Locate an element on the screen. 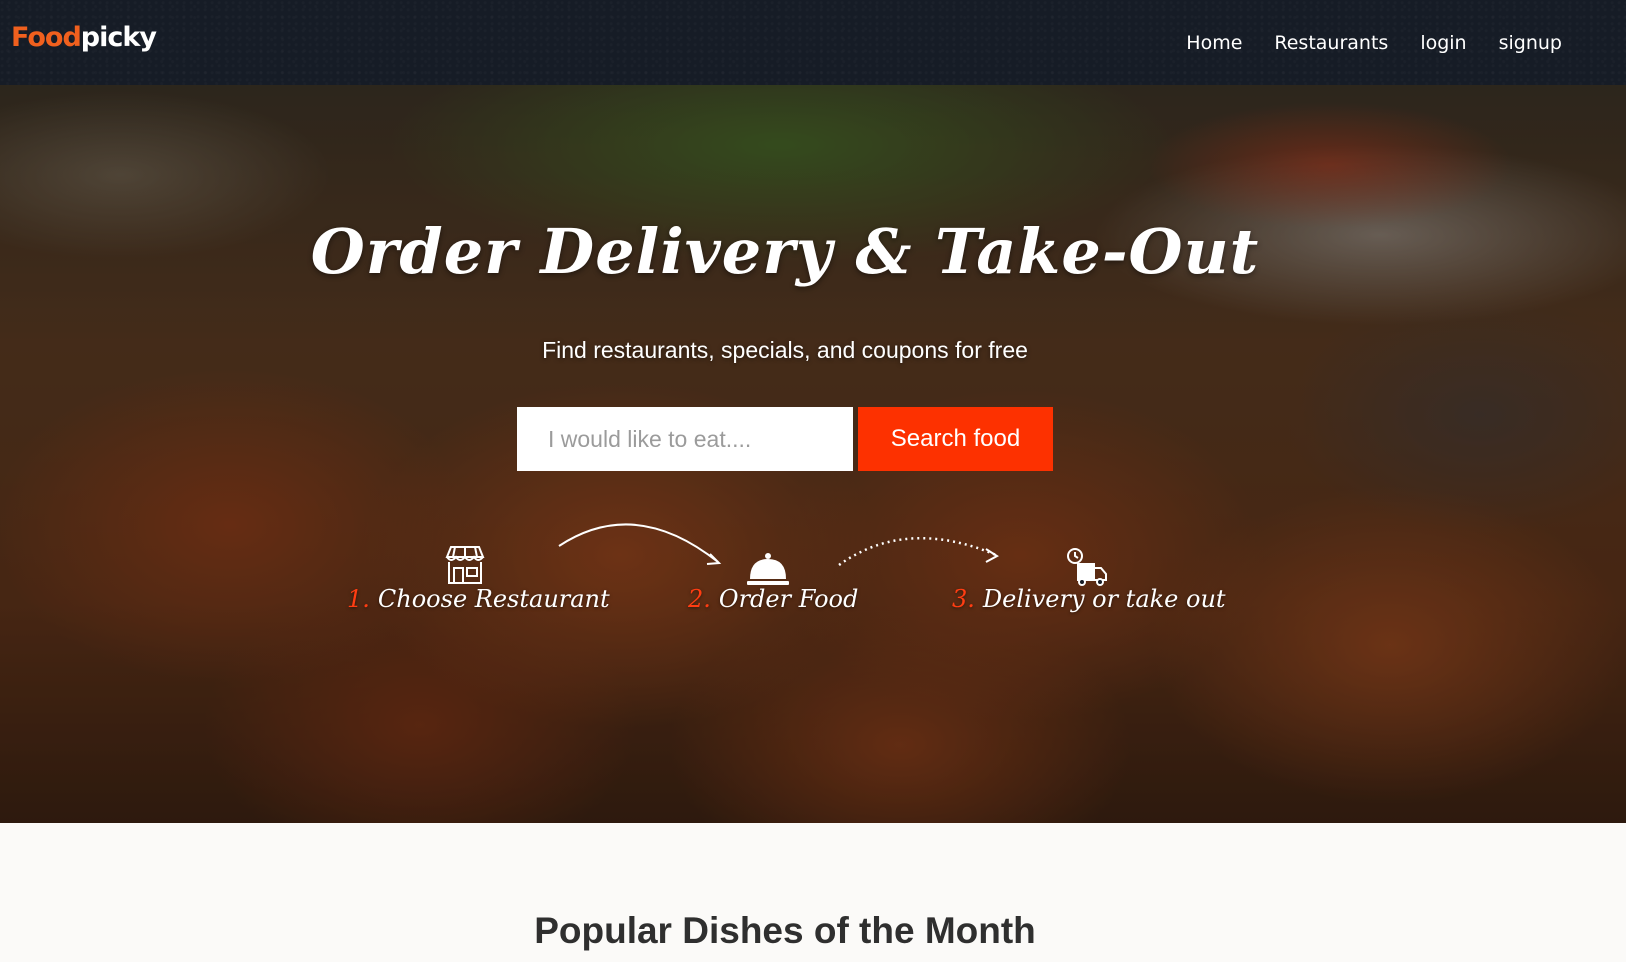 The width and height of the screenshot is (1626, 962). top-navbar: Foodpicky Home Restaurants login signup is located at coordinates (813, 42).